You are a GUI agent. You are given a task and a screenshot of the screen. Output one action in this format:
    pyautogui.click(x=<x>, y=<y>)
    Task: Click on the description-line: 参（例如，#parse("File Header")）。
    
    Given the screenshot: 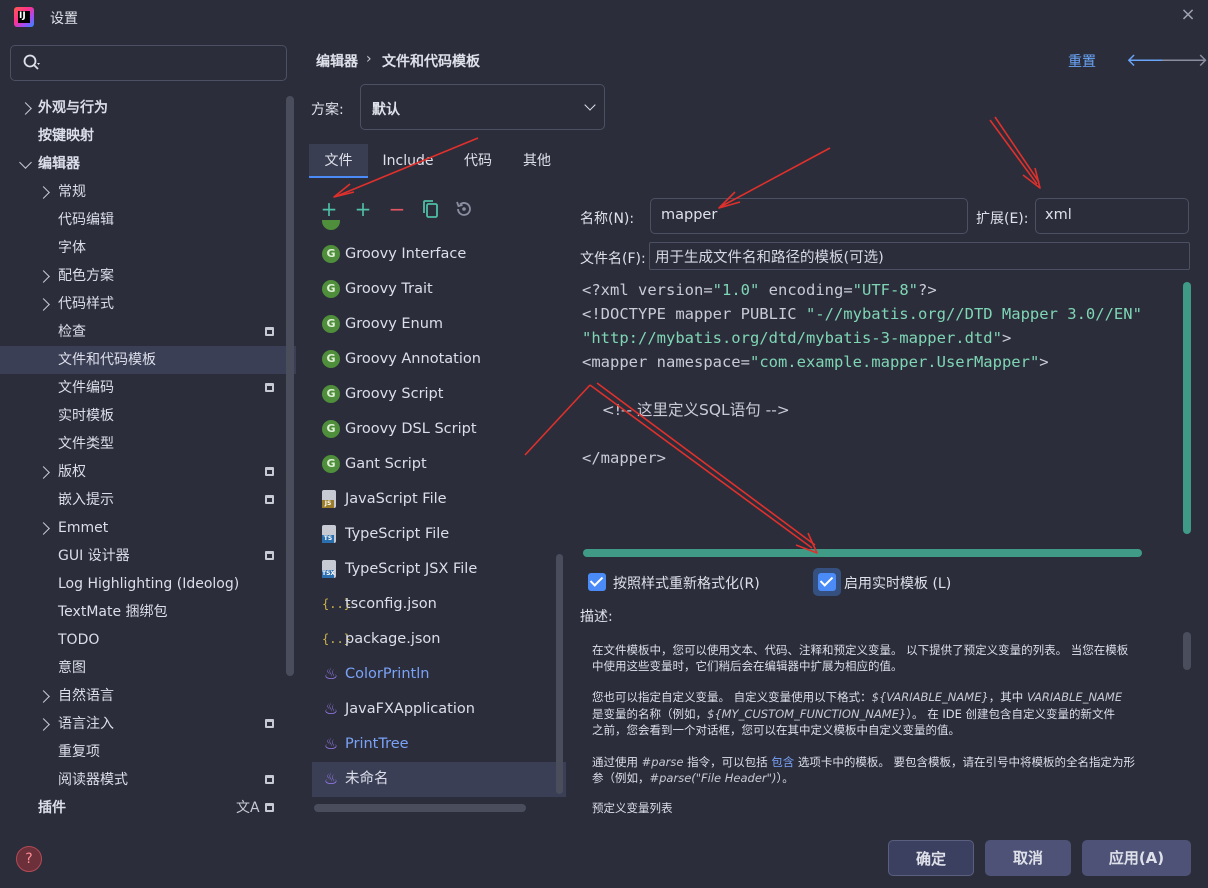 What is the action you would take?
    pyautogui.click(x=693, y=778)
    